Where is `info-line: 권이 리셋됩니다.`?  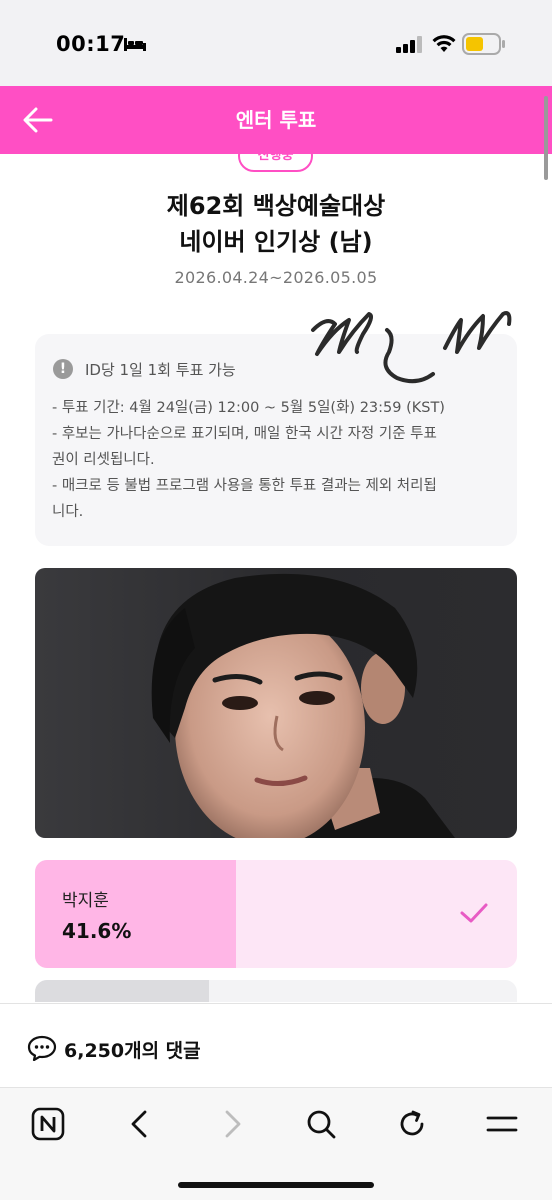 info-line: 권이 리셋됩니다. is located at coordinates (103, 460).